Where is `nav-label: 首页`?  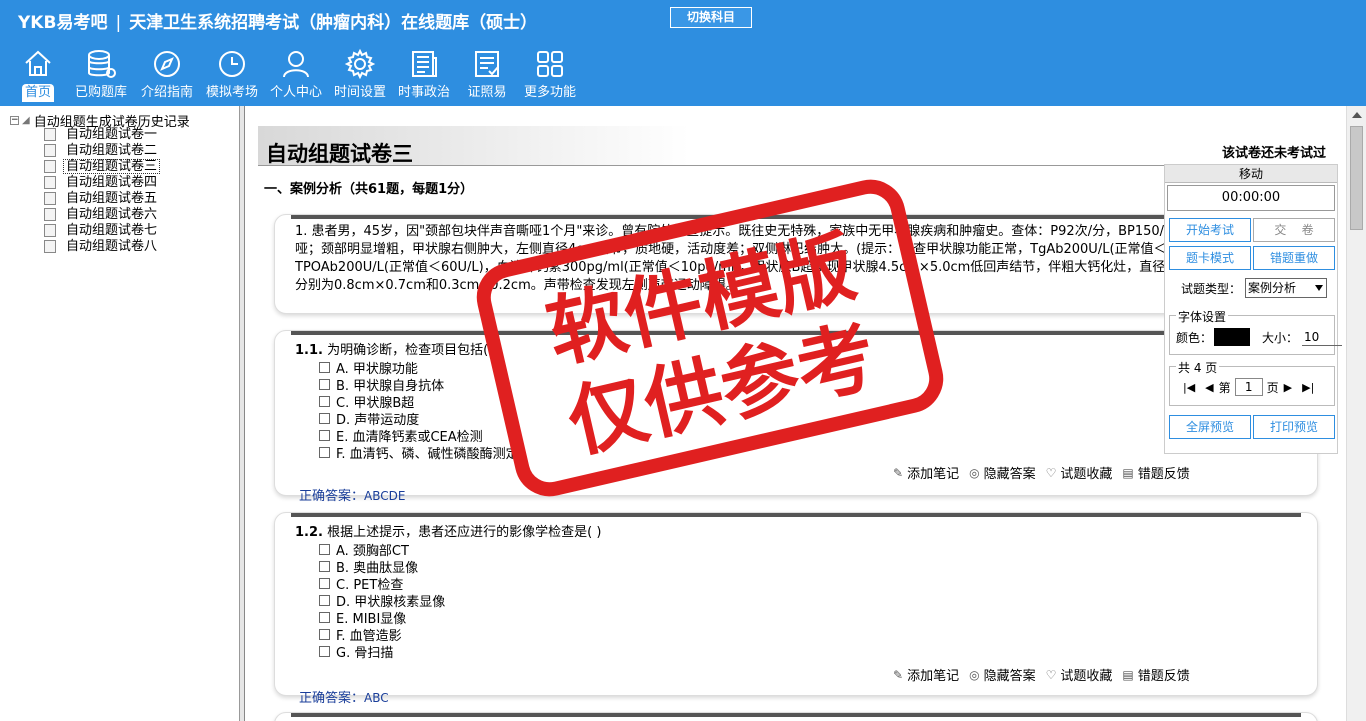 nav-label: 首页 is located at coordinates (37, 93).